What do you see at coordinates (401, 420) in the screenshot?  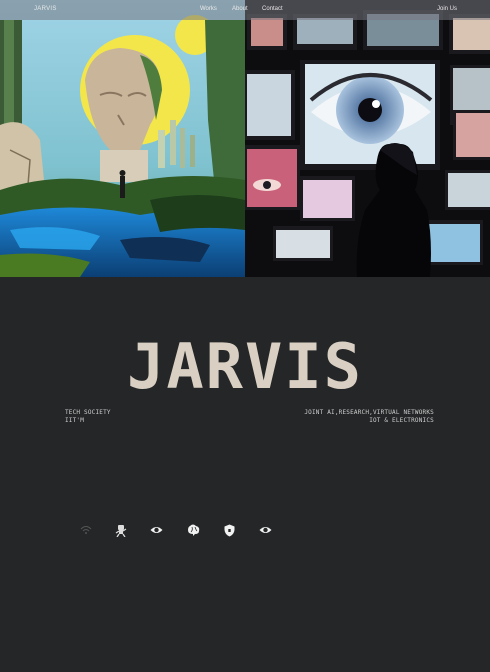 I see `focus-line-2: IOT & ELECTRONICS` at bounding box center [401, 420].